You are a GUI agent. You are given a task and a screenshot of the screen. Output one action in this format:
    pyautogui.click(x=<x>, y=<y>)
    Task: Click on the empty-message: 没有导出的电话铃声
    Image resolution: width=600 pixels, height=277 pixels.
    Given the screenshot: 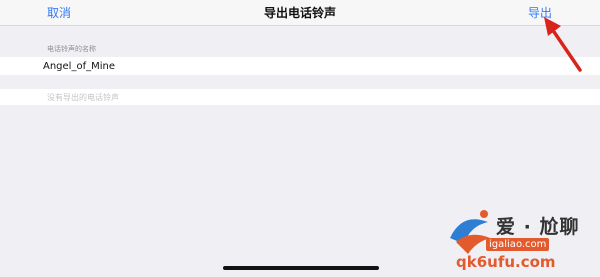 What is the action you would take?
    pyautogui.click(x=83, y=97)
    